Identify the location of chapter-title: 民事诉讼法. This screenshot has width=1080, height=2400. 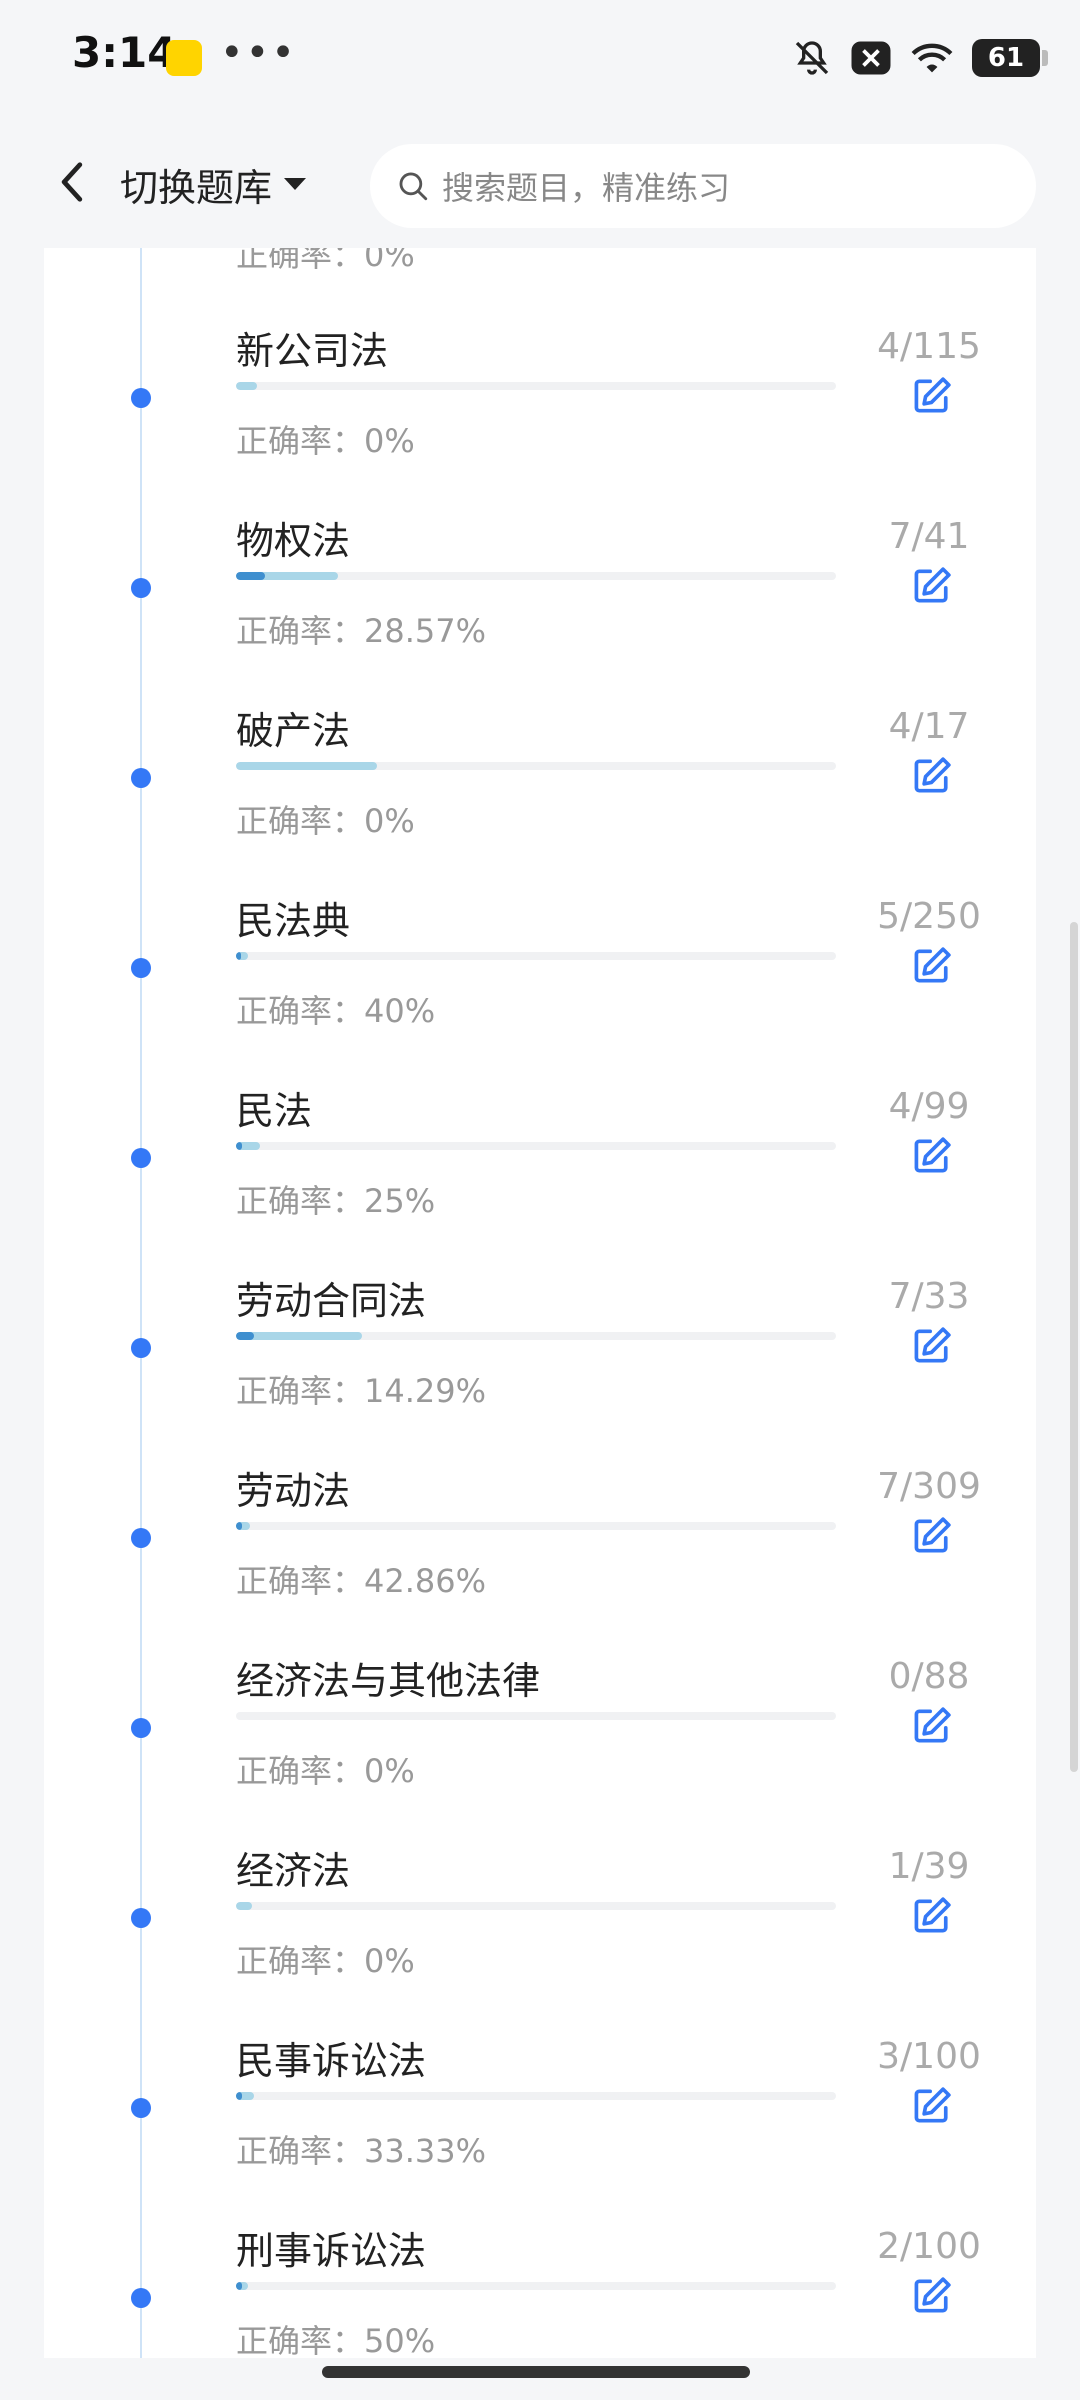
(331, 2061).